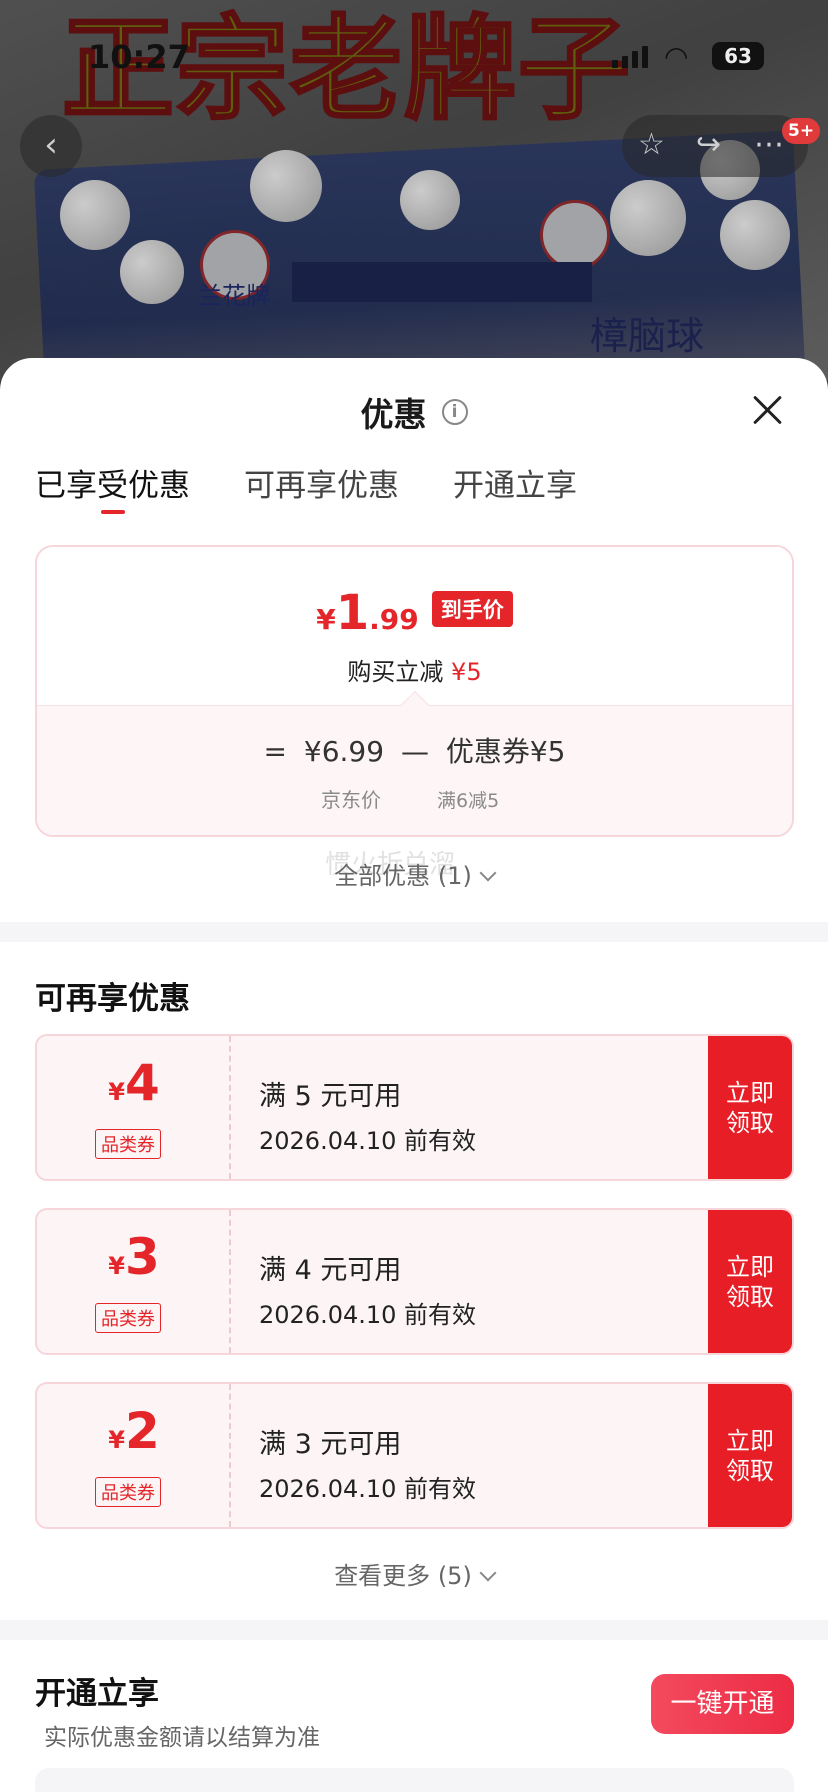 The height and width of the screenshot is (1792, 828). I want to click on back-button: ‹, so click(51, 146).